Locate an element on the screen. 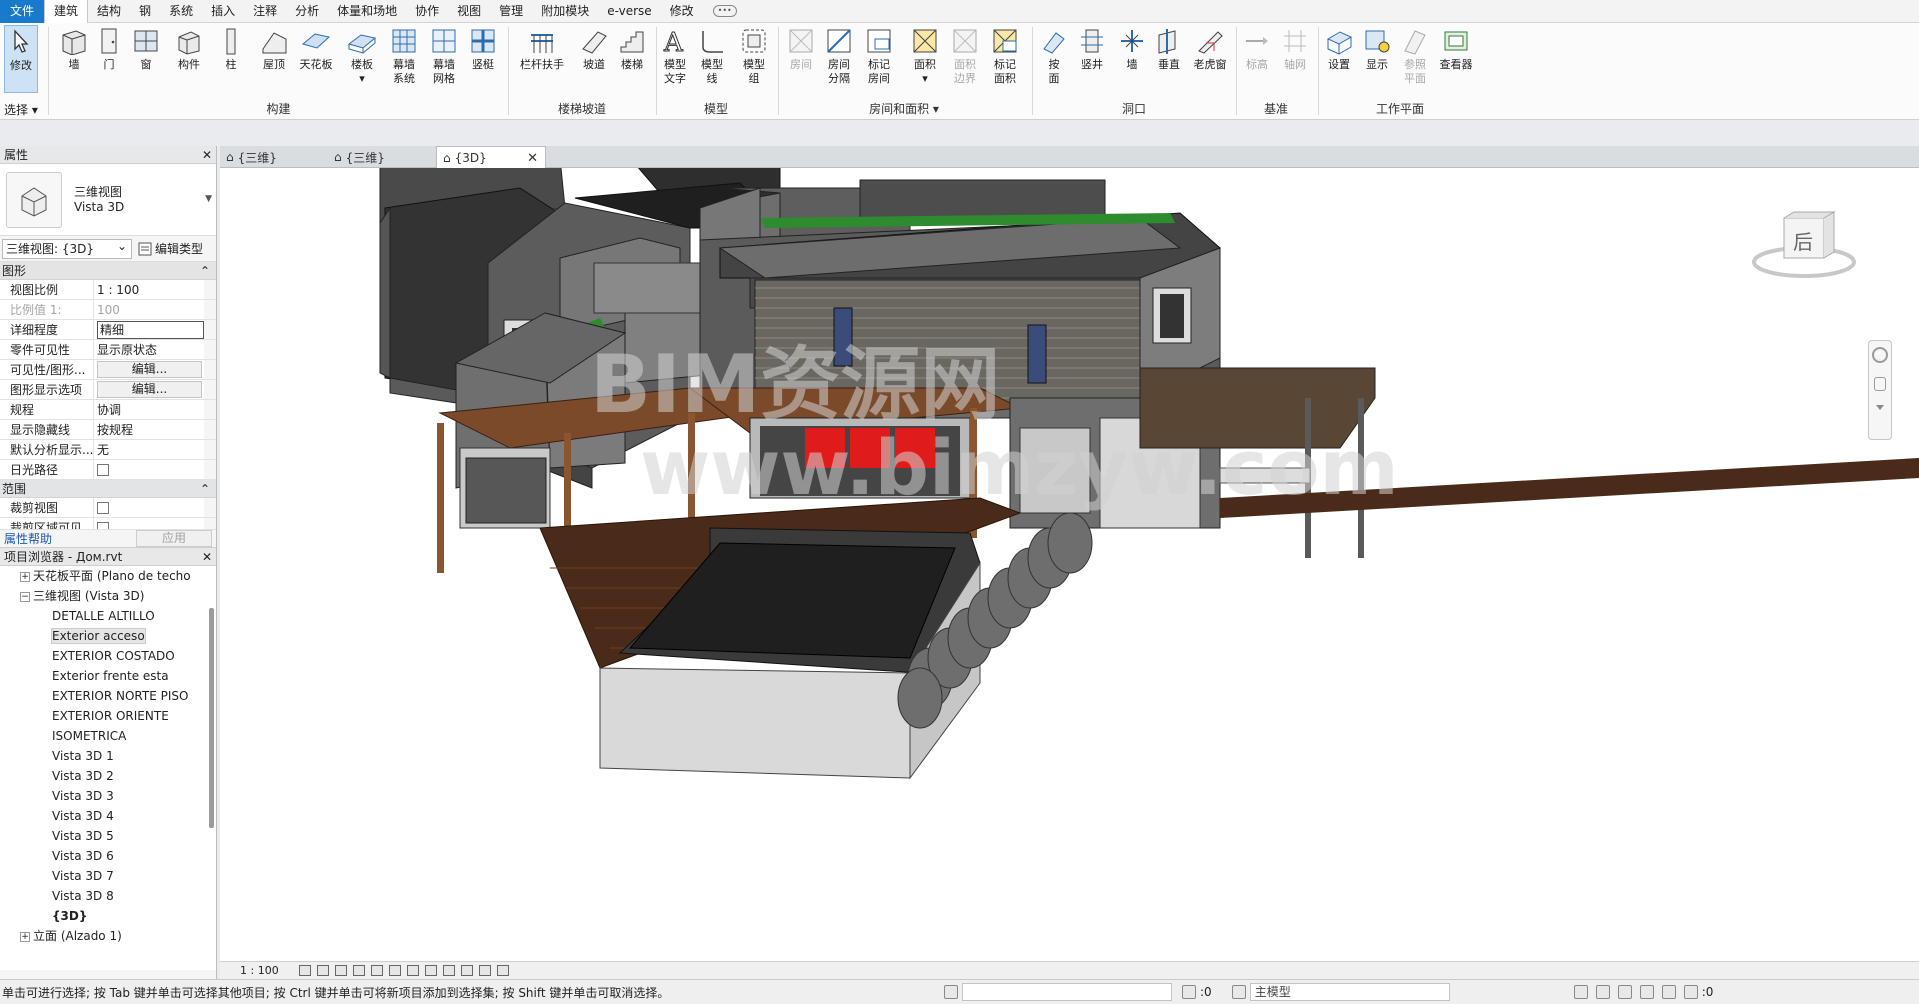 This screenshot has width=1919, height=1004. floor-button: 楼板 ▾ is located at coordinates (362, 55).